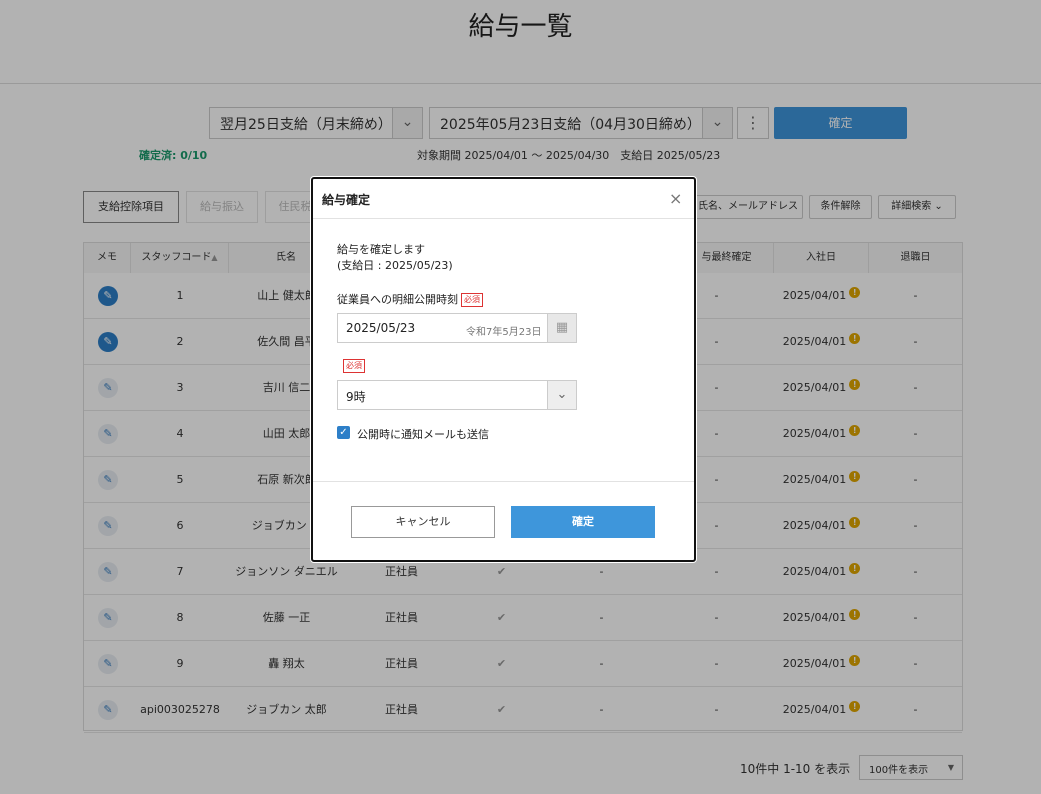 Image resolution: width=1041 pixels, height=794 pixels. Describe the element at coordinates (472, 300) in the screenshot. I see `required-badge: 必須` at that location.